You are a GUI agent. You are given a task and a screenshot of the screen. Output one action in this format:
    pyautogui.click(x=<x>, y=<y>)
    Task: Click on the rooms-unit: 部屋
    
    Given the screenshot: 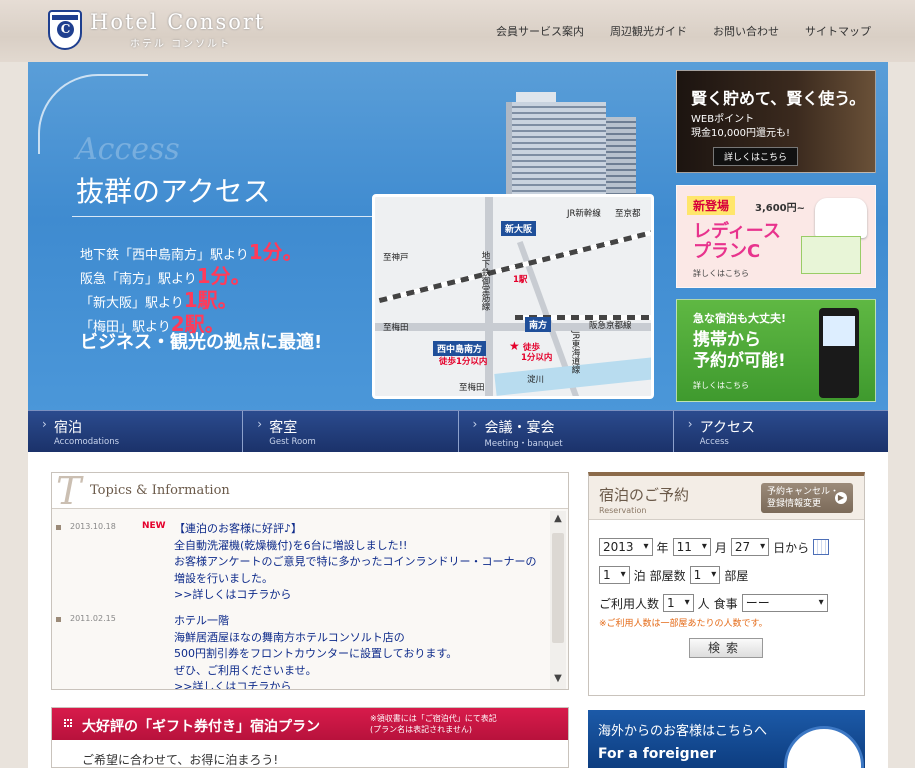 What is the action you would take?
    pyautogui.click(x=736, y=575)
    